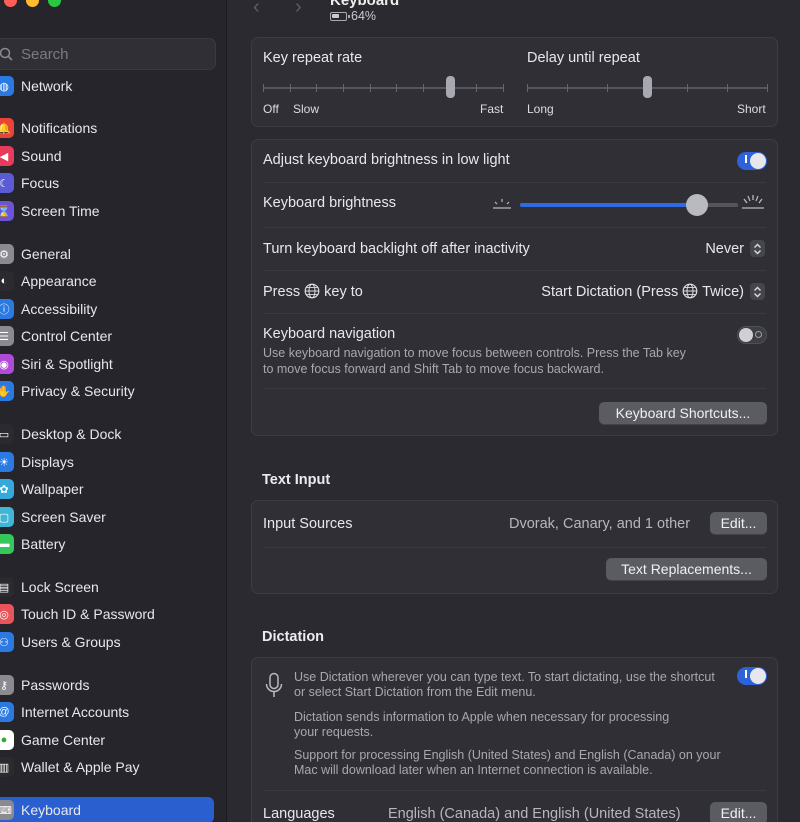 This screenshot has height=822, width=800. What do you see at coordinates (7, 489) in the screenshot?
I see `flower-icon: ✿` at bounding box center [7, 489].